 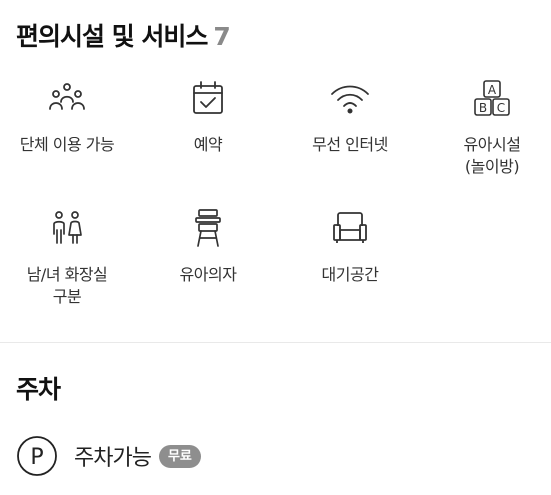 I want to click on svg-text: A, so click(x=492, y=90).